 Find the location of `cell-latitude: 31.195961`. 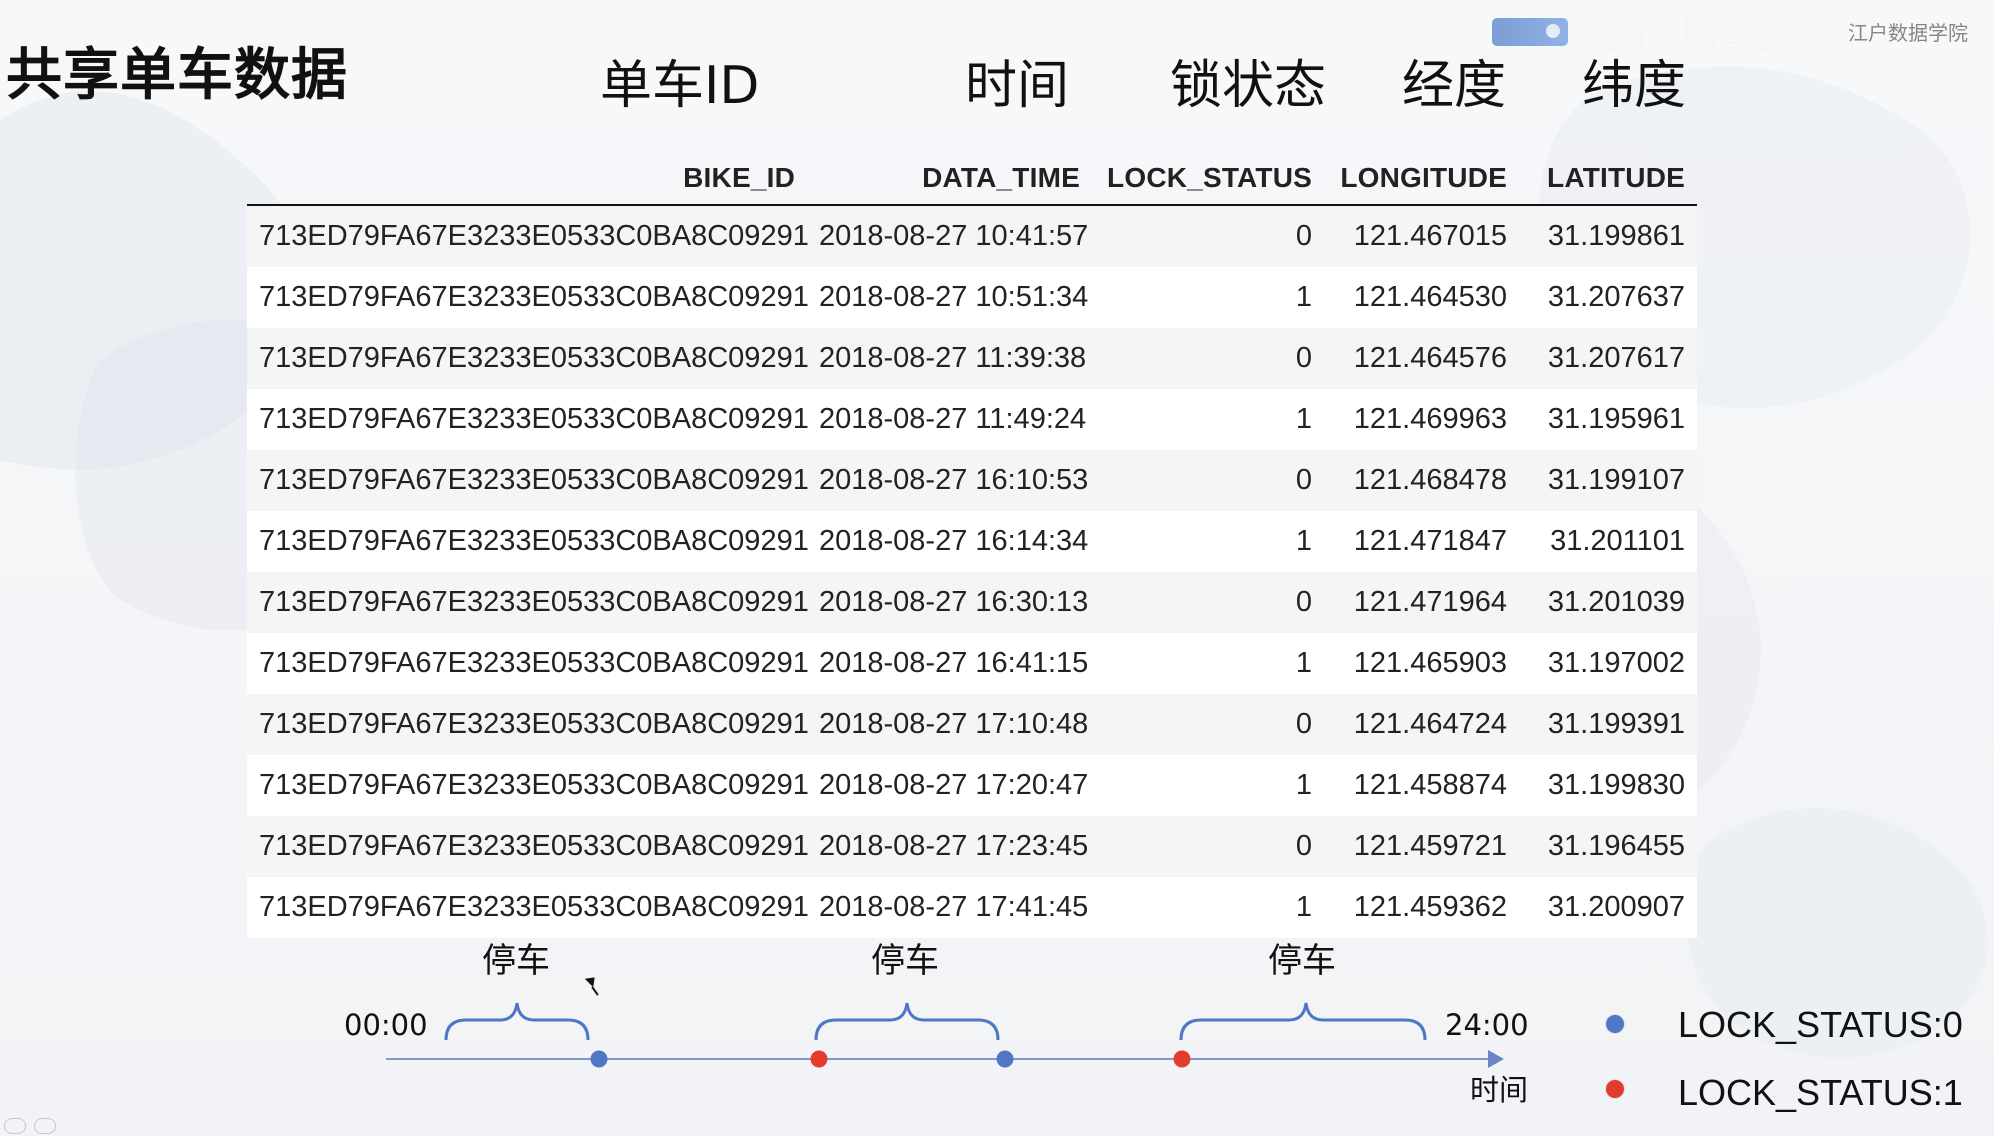

cell-latitude: 31.195961 is located at coordinates (1608, 419).